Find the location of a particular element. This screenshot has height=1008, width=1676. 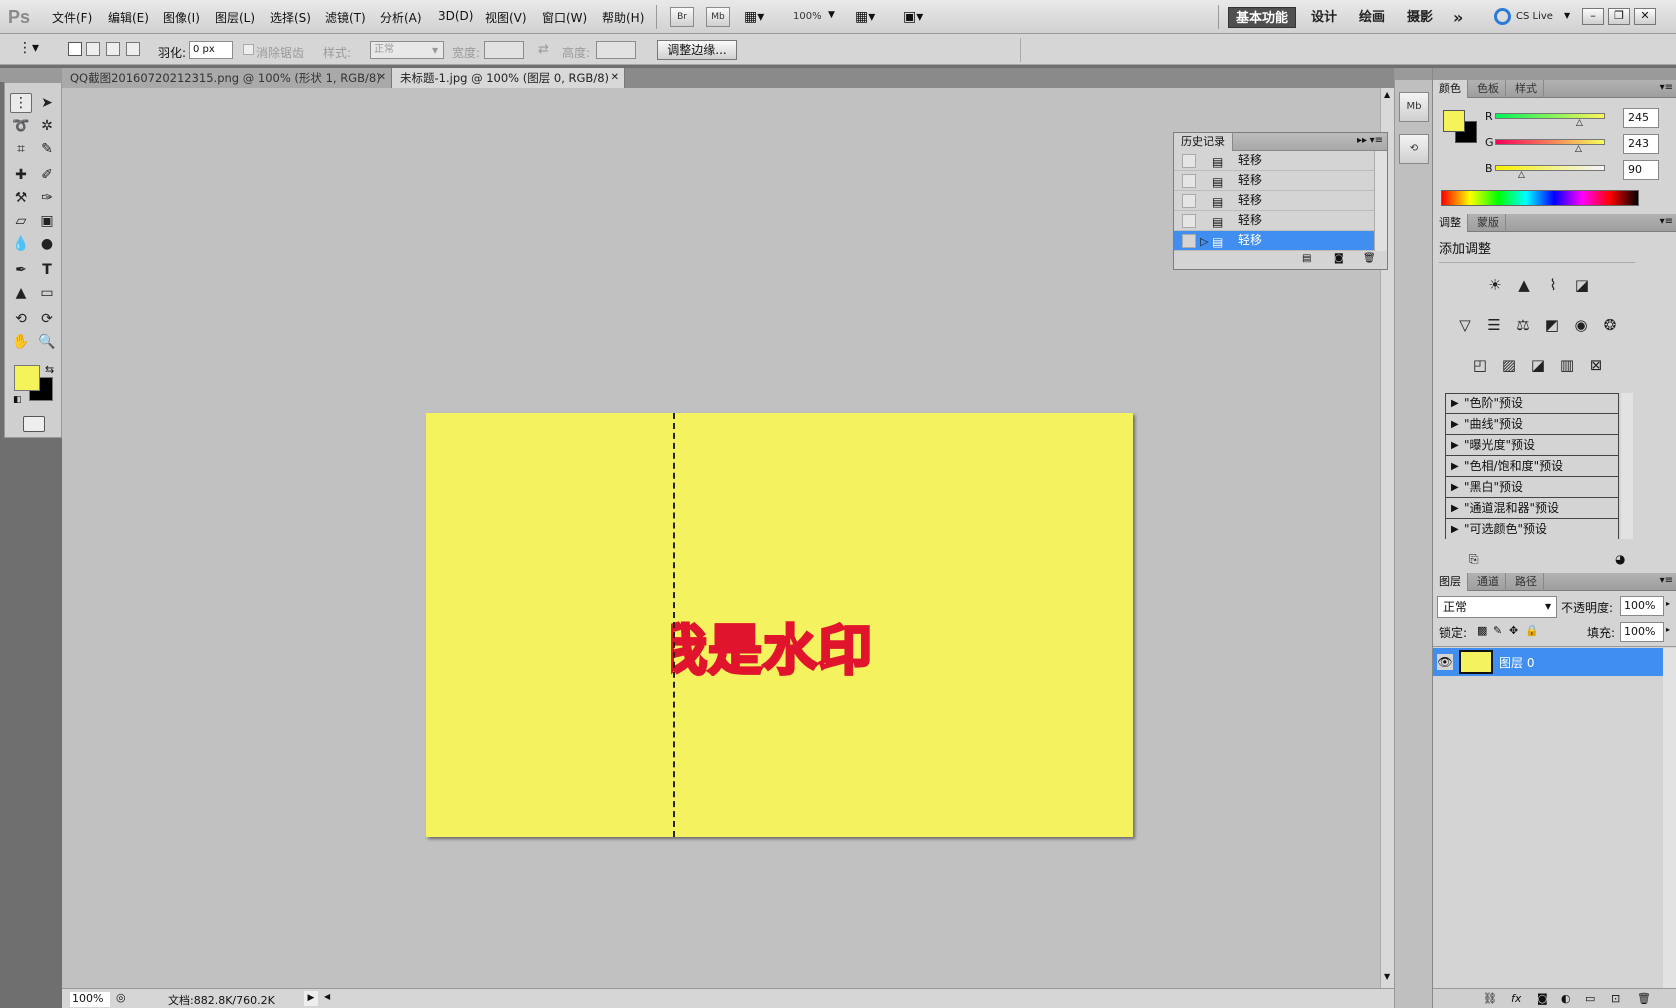

hue-saturation-icon: ☰ is located at coordinates (1494, 325).